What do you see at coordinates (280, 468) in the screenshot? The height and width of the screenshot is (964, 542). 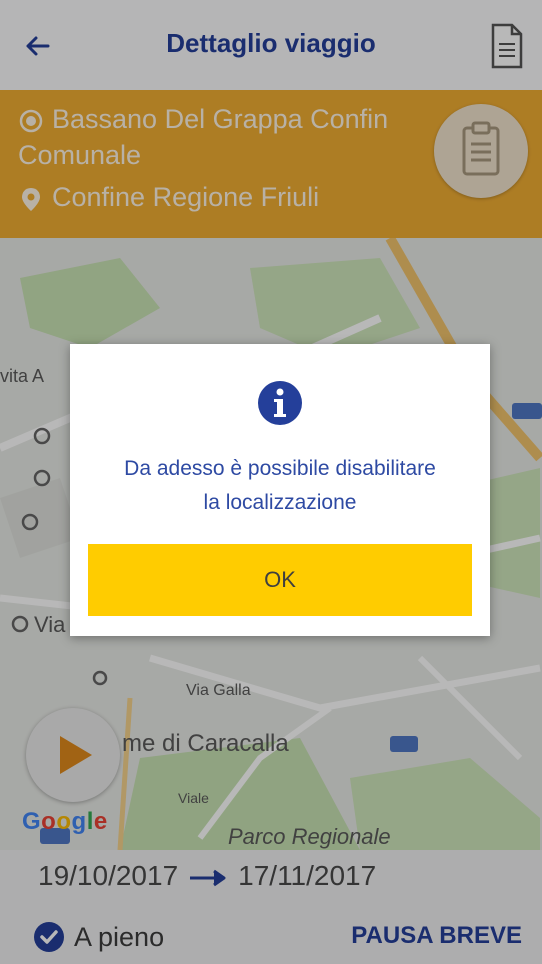 I see `dialog-message-line-1: Da adesso è possibile disabilitare` at bounding box center [280, 468].